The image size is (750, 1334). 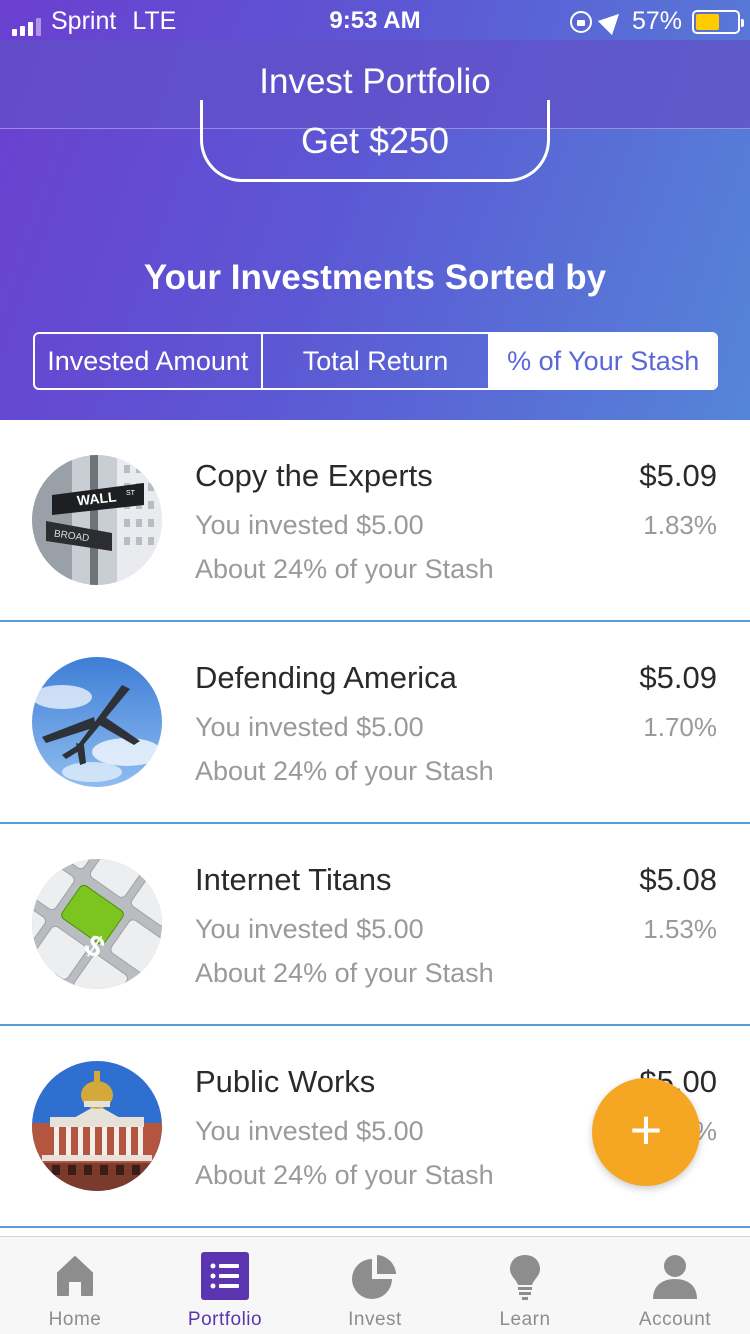 I want to click on tab-bar: Home Portfolio Invest Learn Account, so click(x=375, y=1285).